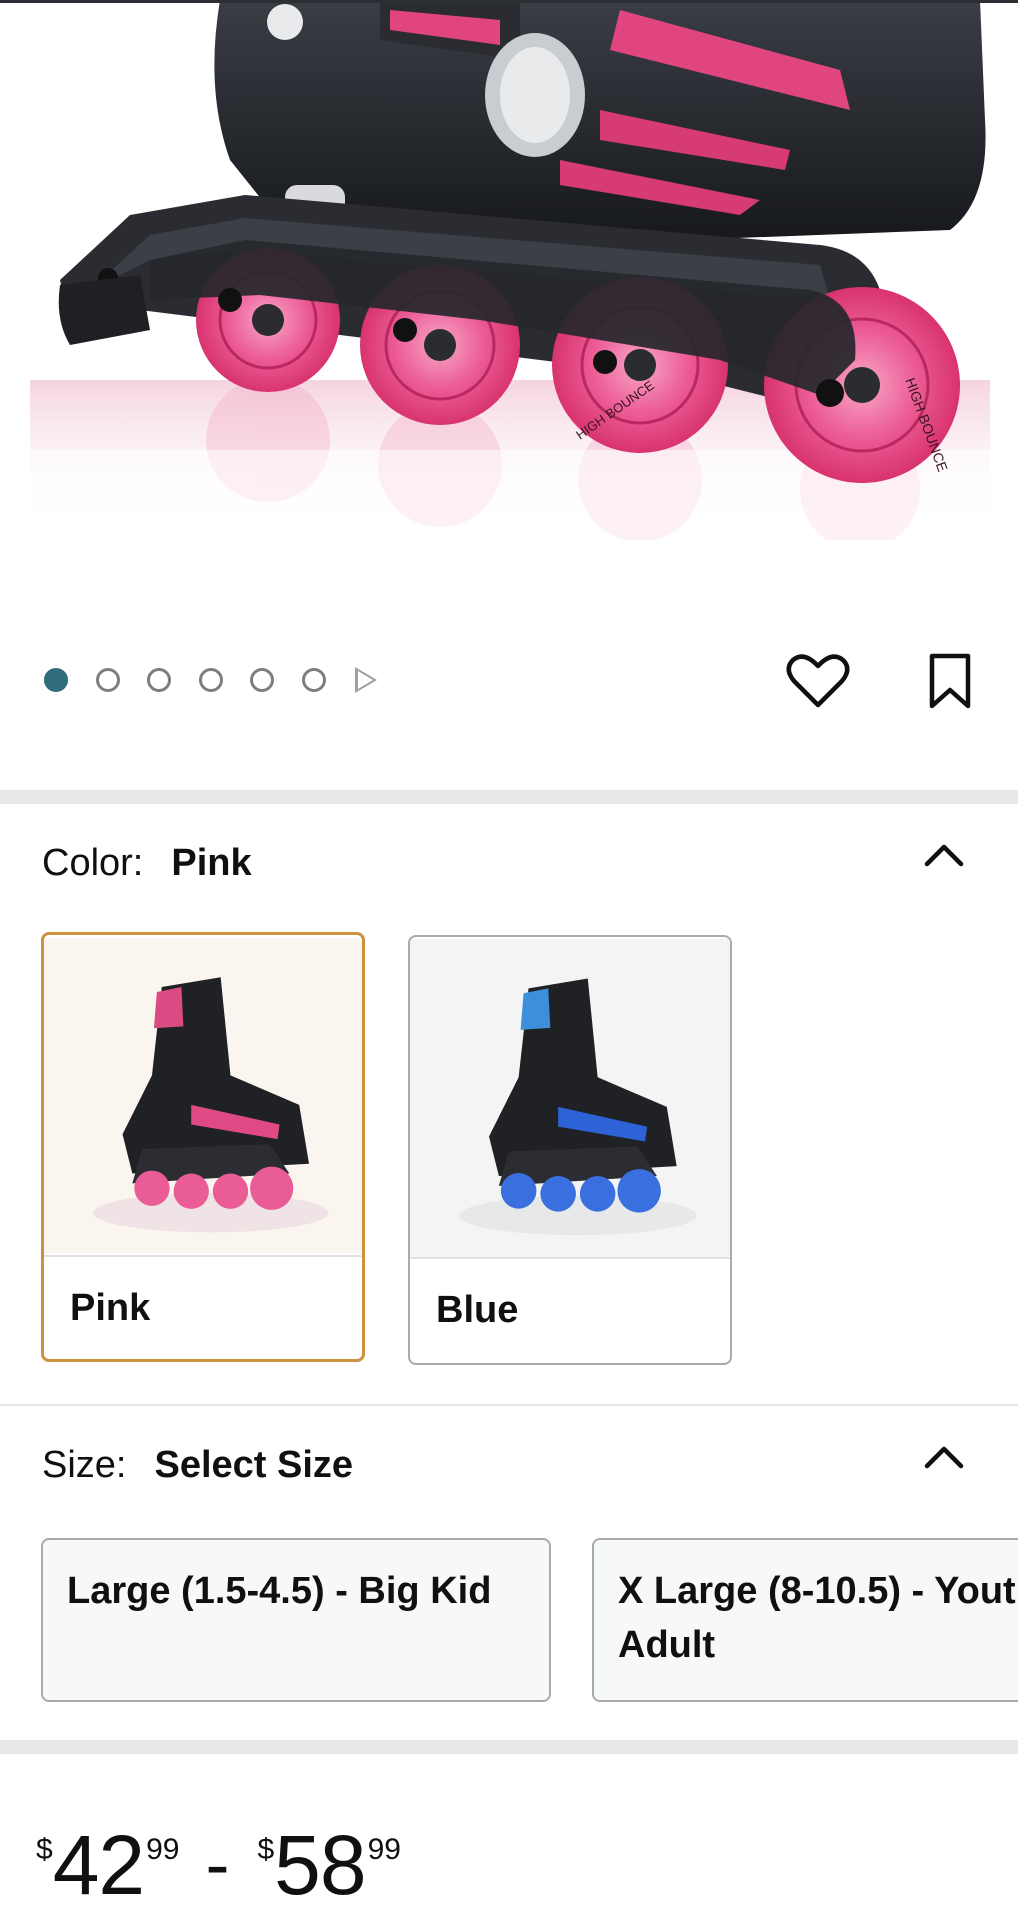 This screenshot has width=1018, height=1920. I want to click on size-selected-value: Select Size, so click(254, 1465).